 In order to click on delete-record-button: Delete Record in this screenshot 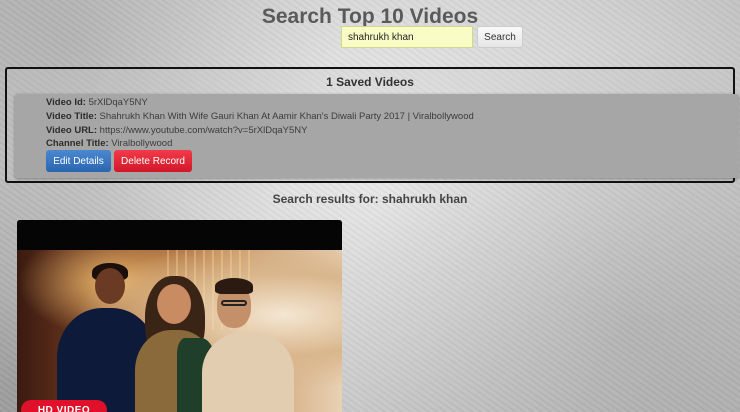, I will do `click(153, 161)`.